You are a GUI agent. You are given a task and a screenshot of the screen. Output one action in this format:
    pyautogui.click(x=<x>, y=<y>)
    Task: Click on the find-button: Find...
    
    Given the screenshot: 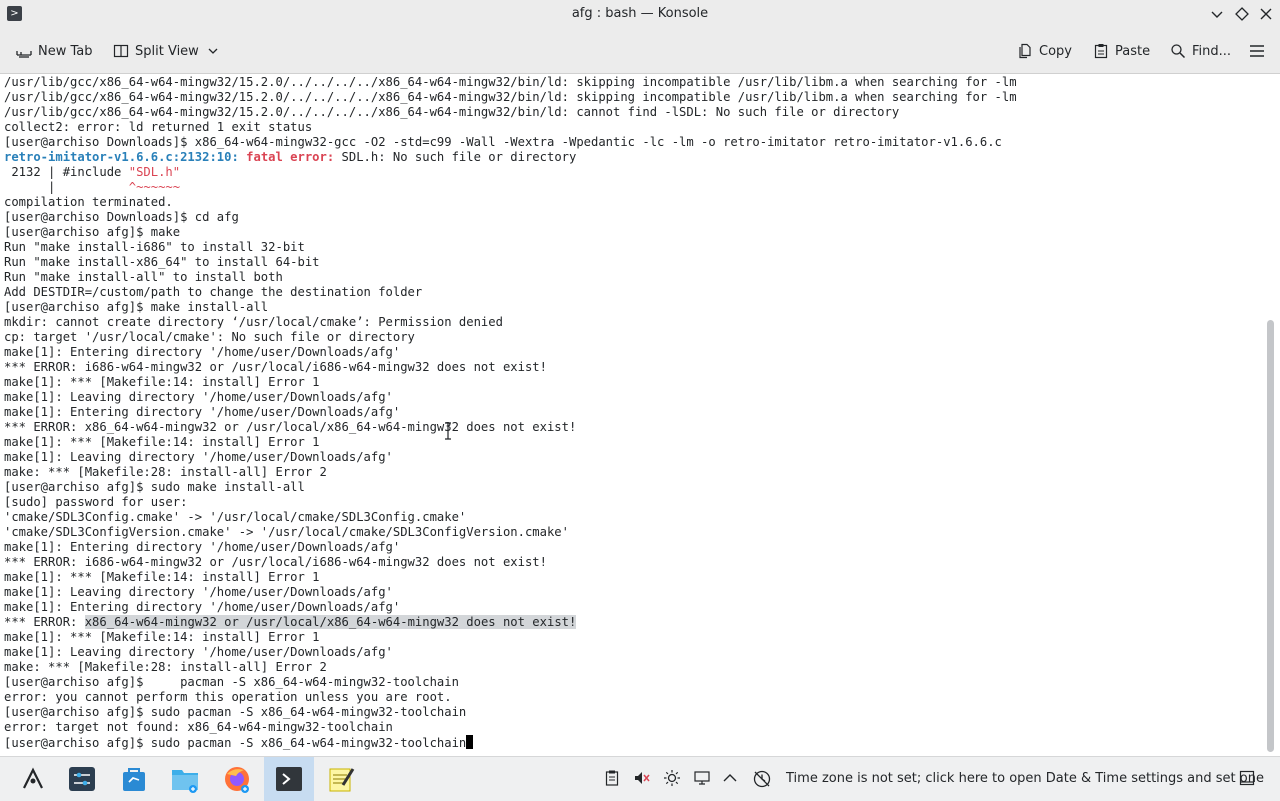 What is the action you would take?
    pyautogui.click(x=1200, y=51)
    